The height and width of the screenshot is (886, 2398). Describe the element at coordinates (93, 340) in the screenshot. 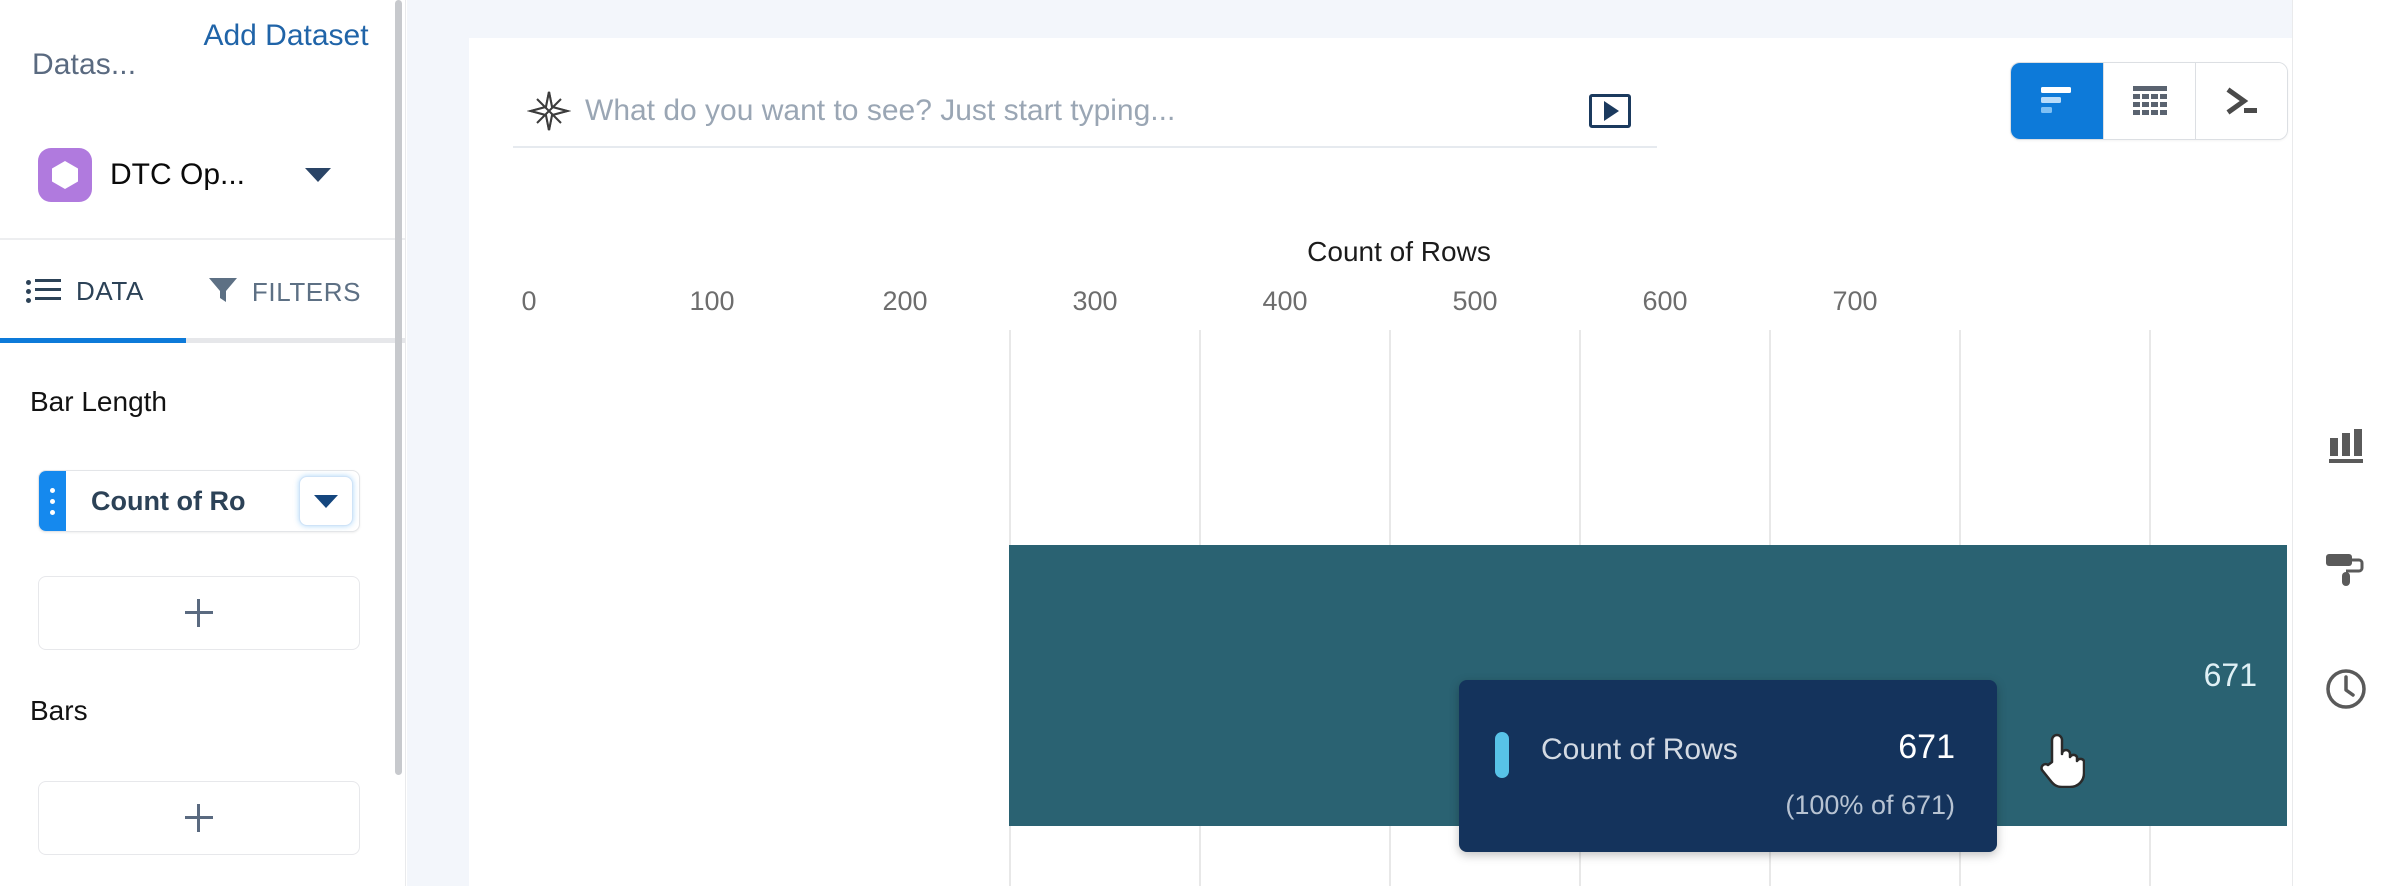

I see `tabs-underline-active` at that location.